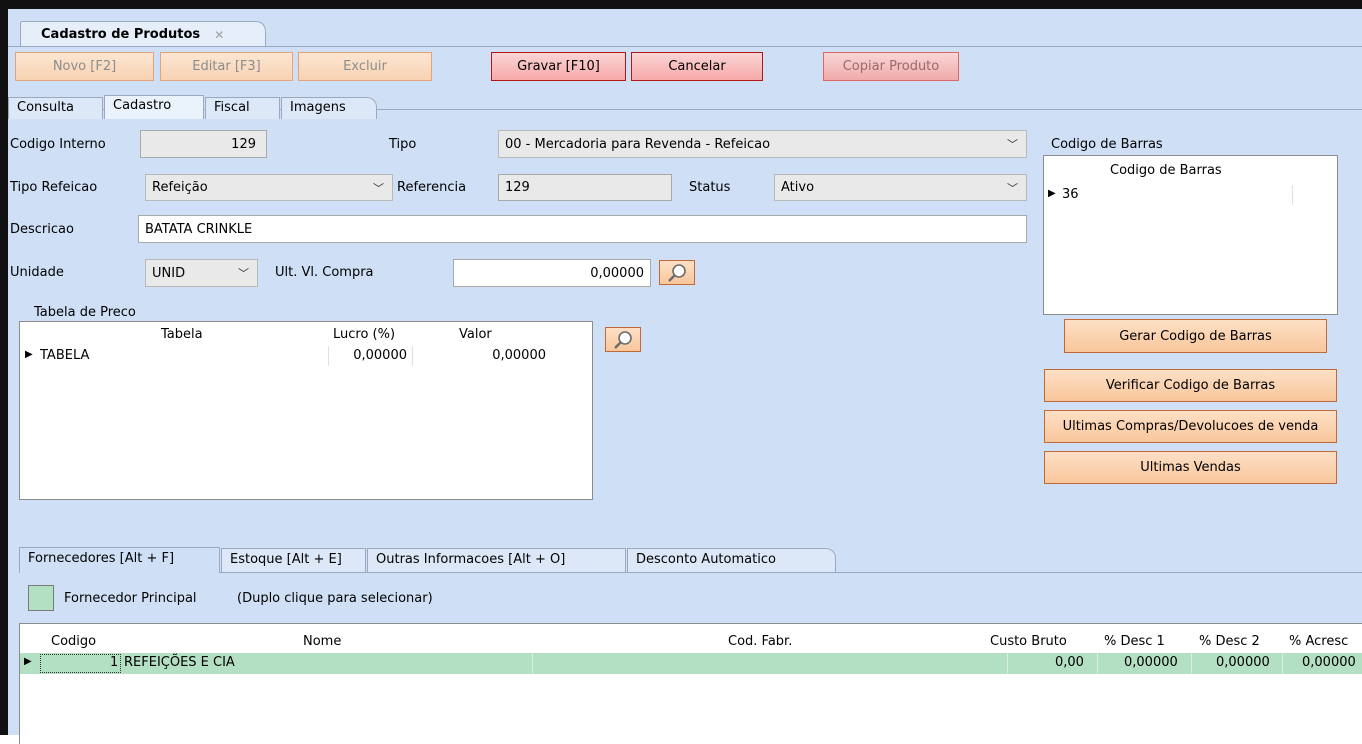  What do you see at coordinates (475, 334) in the screenshot?
I see `column-valor: Valor` at bounding box center [475, 334].